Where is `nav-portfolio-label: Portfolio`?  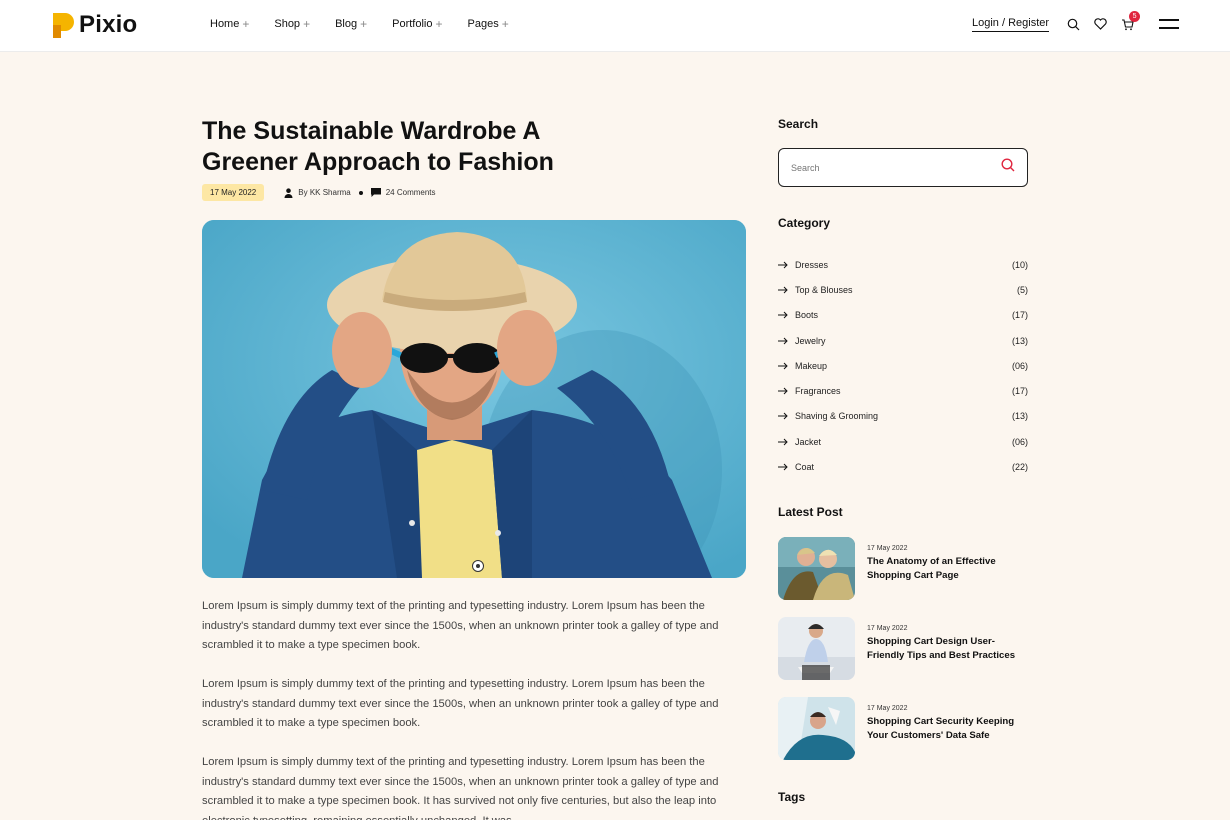
nav-portfolio-label: Portfolio is located at coordinates (412, 24).